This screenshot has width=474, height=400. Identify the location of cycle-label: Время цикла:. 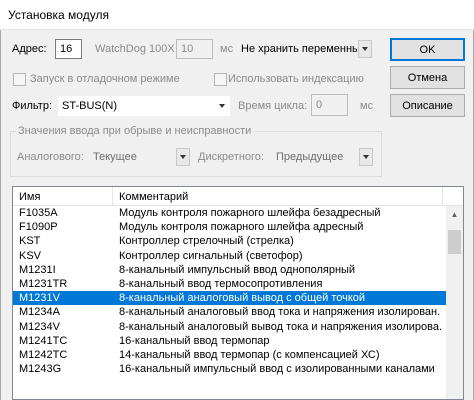
(273, 106).